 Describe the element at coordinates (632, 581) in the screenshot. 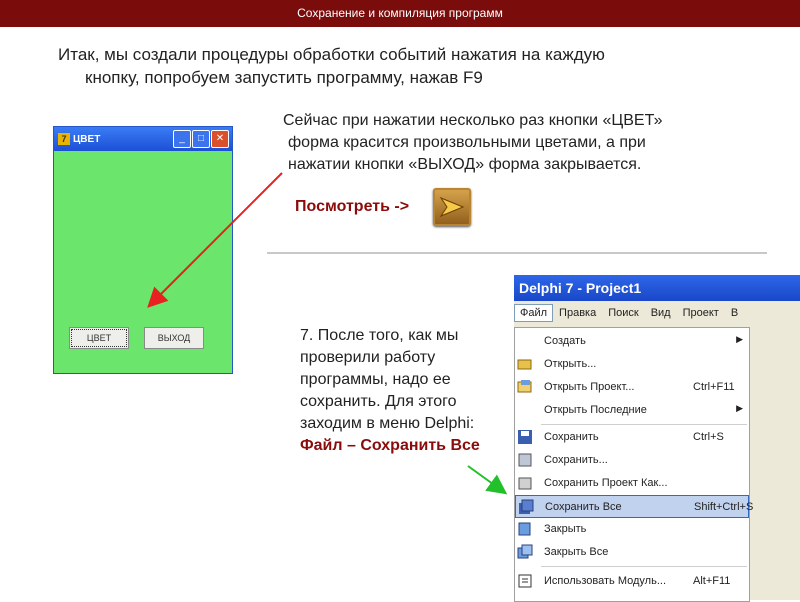

I see `menu-item-use-unit: Использовать Модуль... Alt+F11` at that location.